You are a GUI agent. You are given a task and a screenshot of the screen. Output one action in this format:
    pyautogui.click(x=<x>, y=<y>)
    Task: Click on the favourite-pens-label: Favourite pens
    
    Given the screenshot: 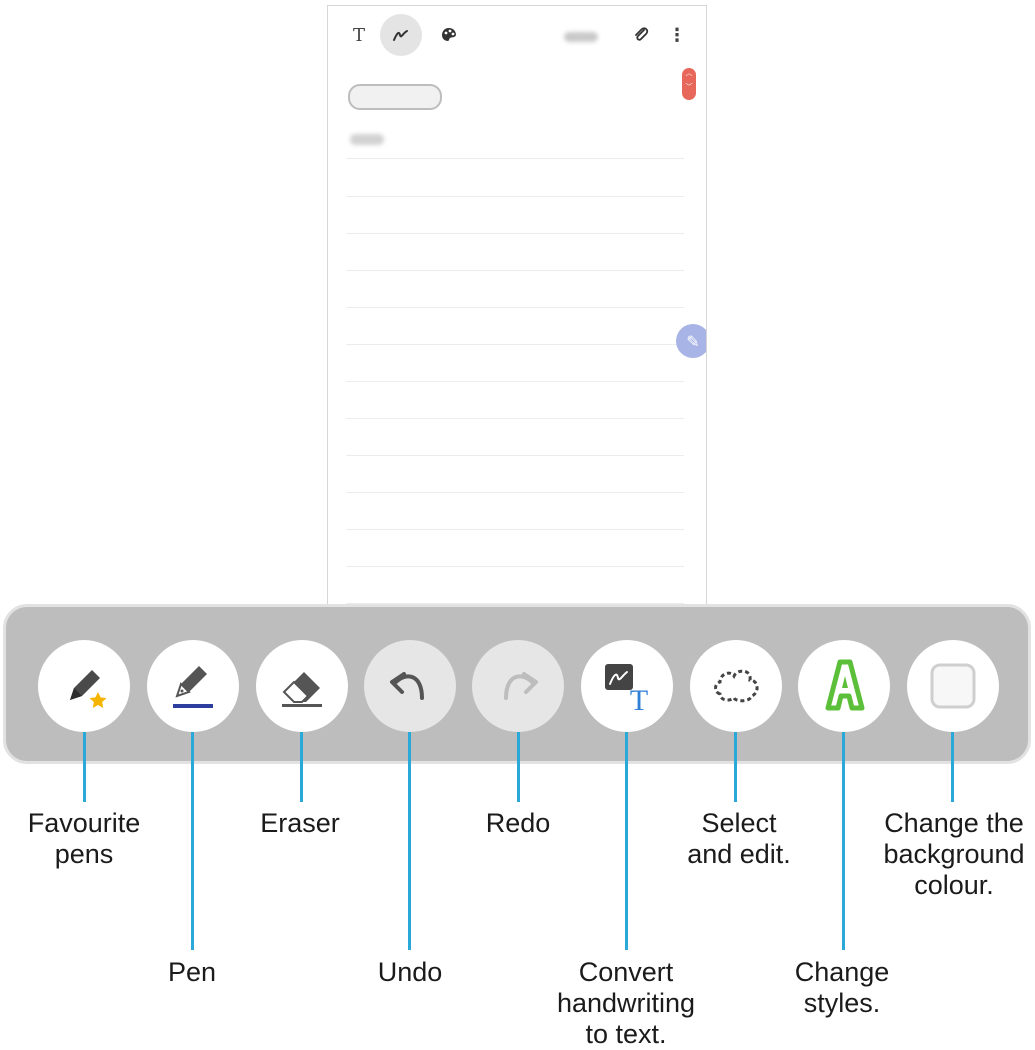 What is the action you would take?
    pyautogui.click(x=84, y=838)
    